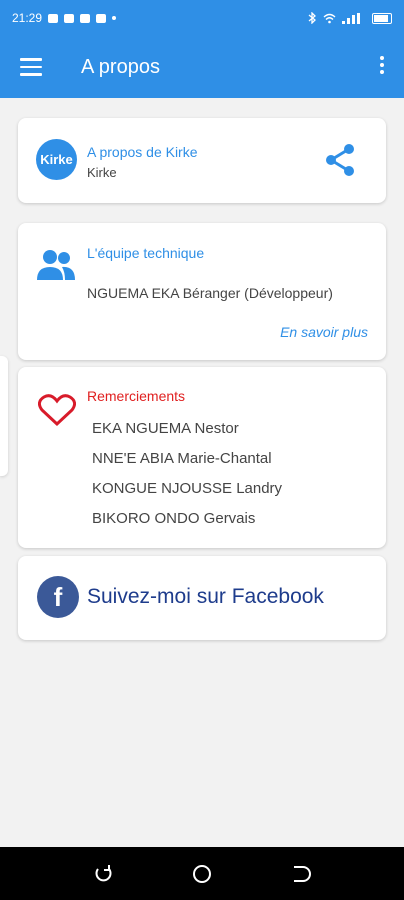 This screenshot has width=404, height=900. I want to click on team-icon, so click(56, 265).